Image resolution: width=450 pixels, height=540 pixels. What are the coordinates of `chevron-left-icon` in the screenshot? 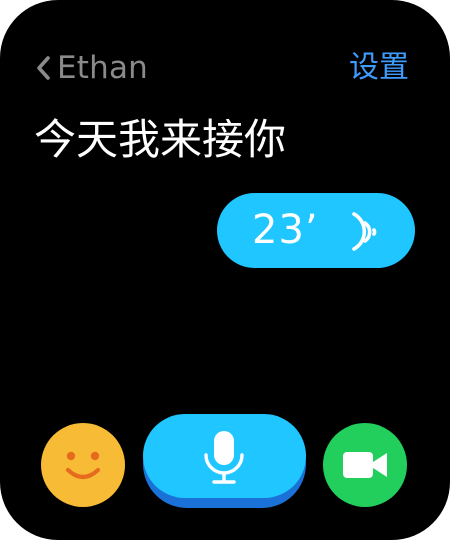 It's located at (43, 68).